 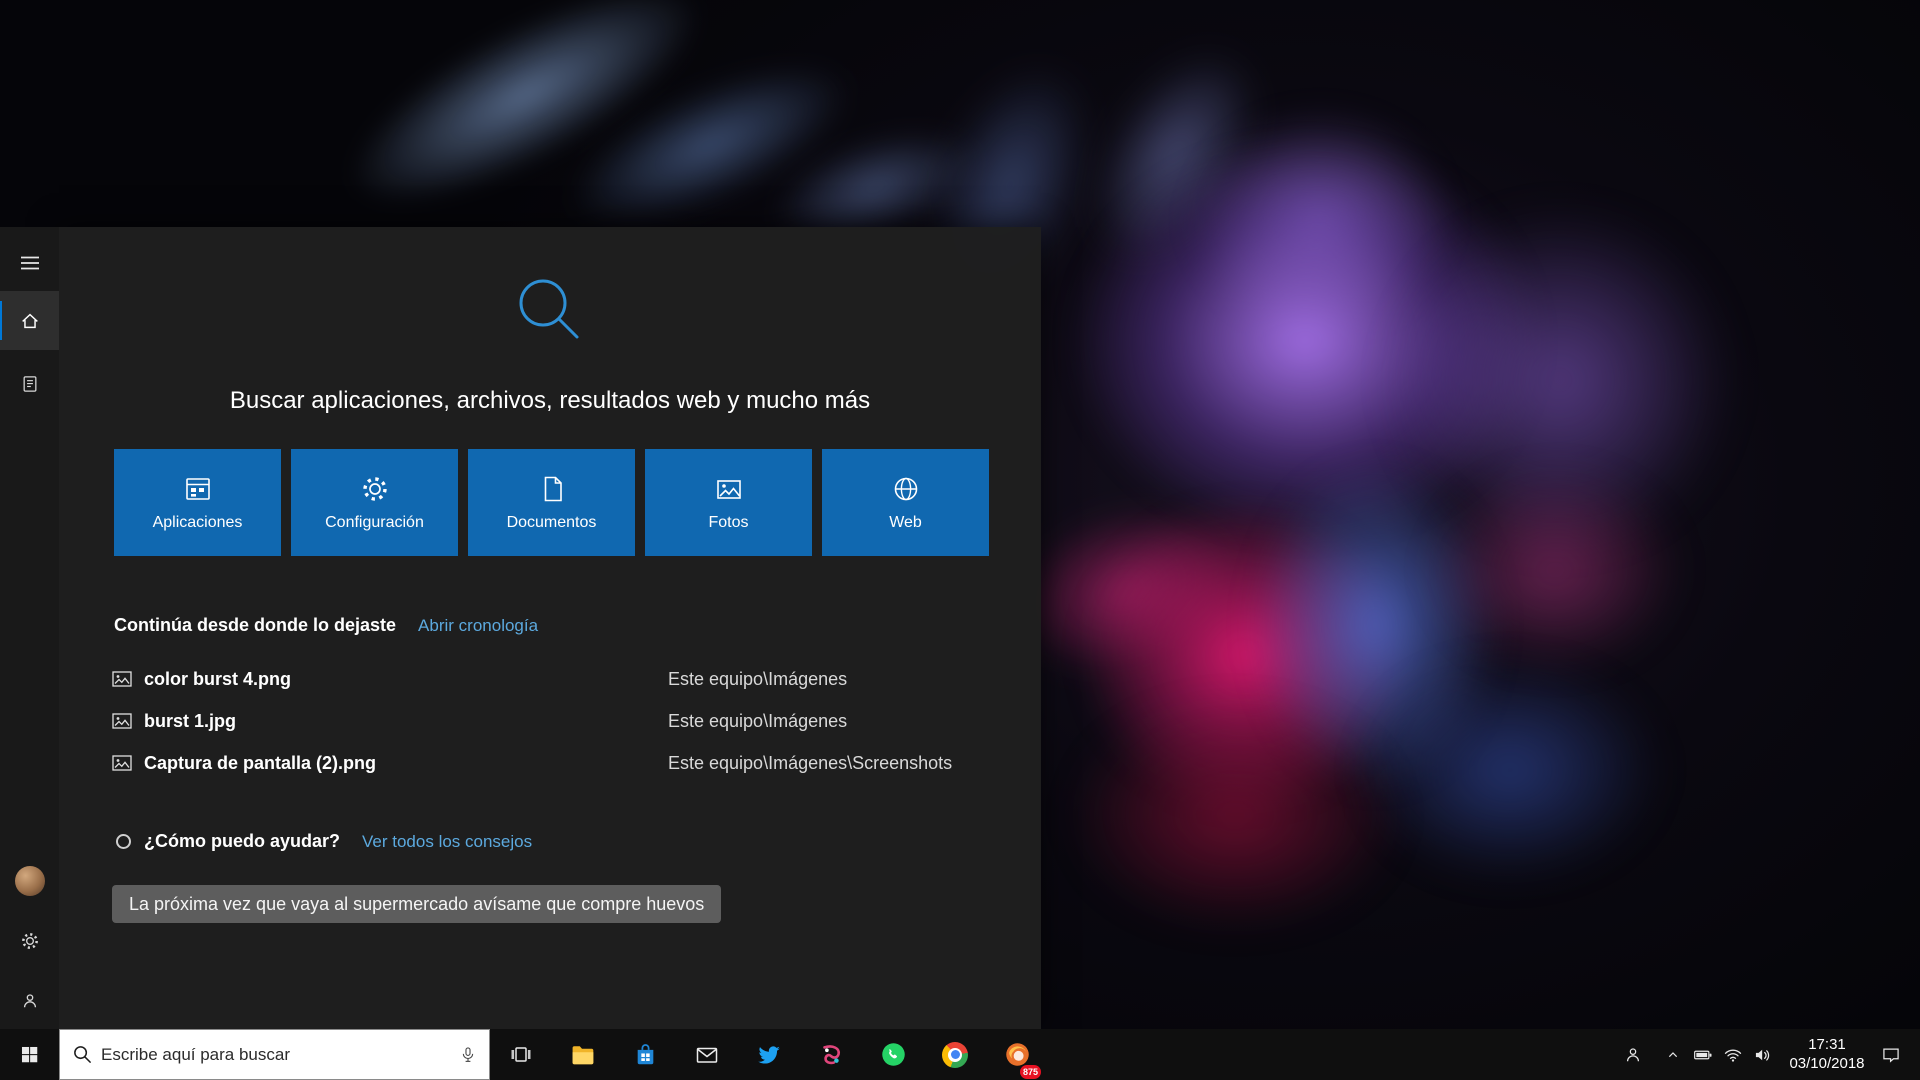 I want to click on file-explorer-button, so click(x=583, y=1054).